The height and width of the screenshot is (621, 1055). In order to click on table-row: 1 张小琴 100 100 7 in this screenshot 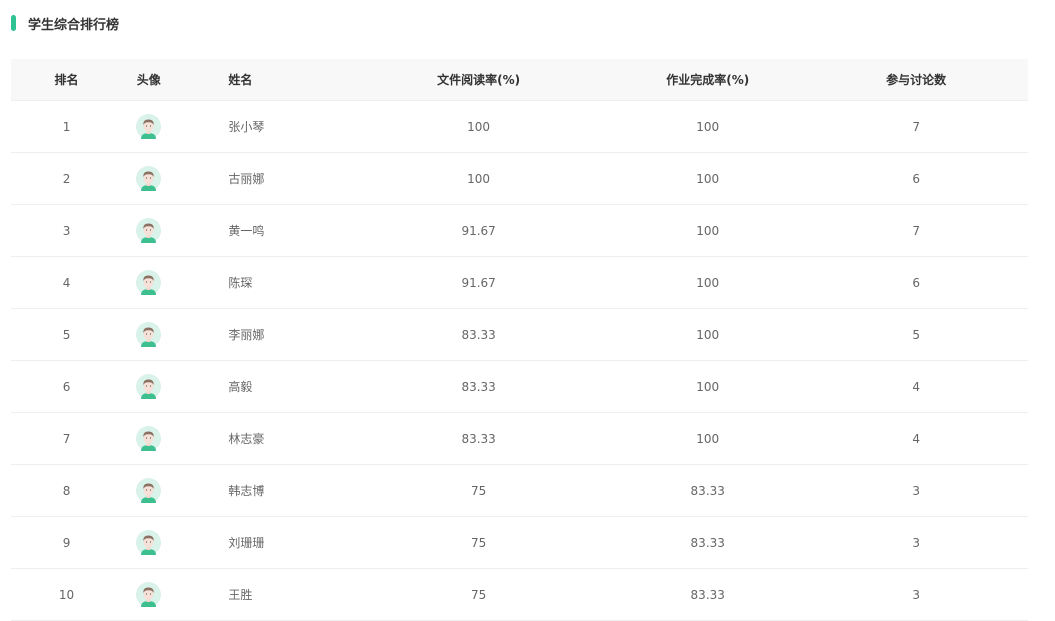, I will do `click(519, 126)`.